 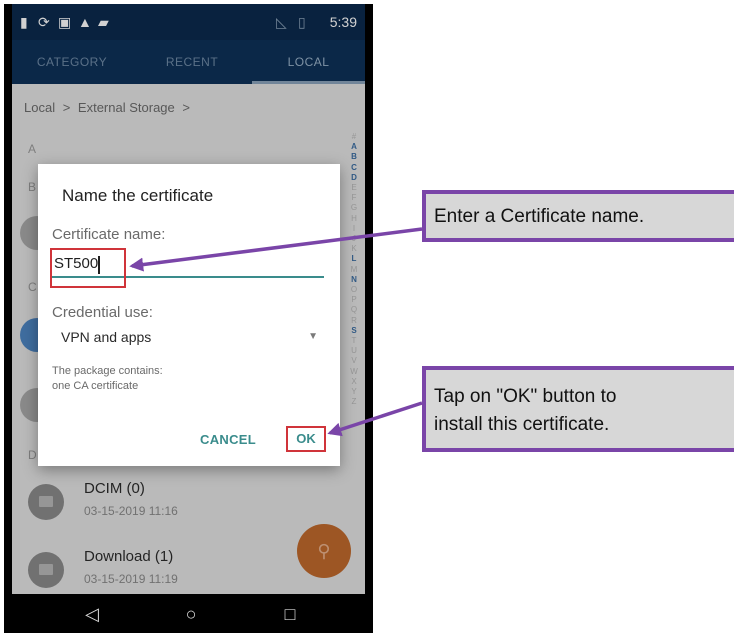 I want to click on callout-line: install this certificate., so click(x=522, y=424).